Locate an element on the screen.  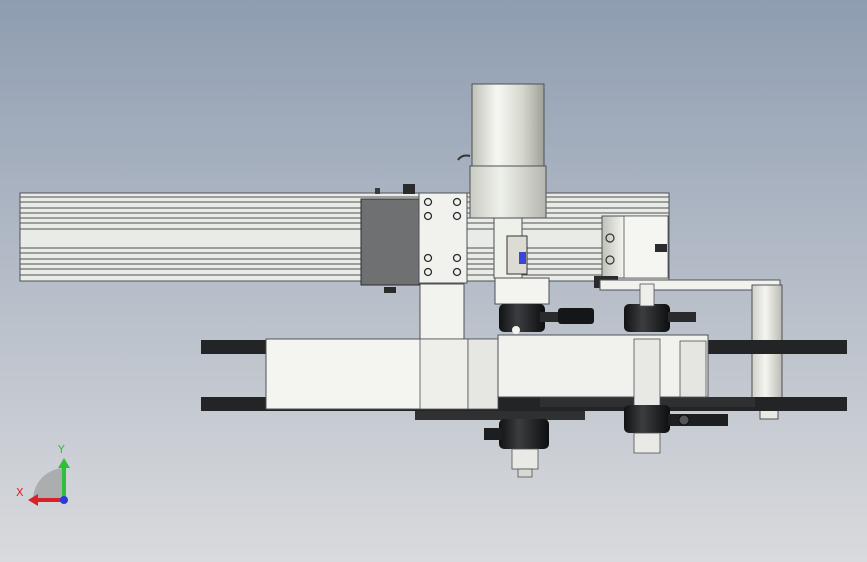
right-tool-tip is located at coordinates (647, 443).